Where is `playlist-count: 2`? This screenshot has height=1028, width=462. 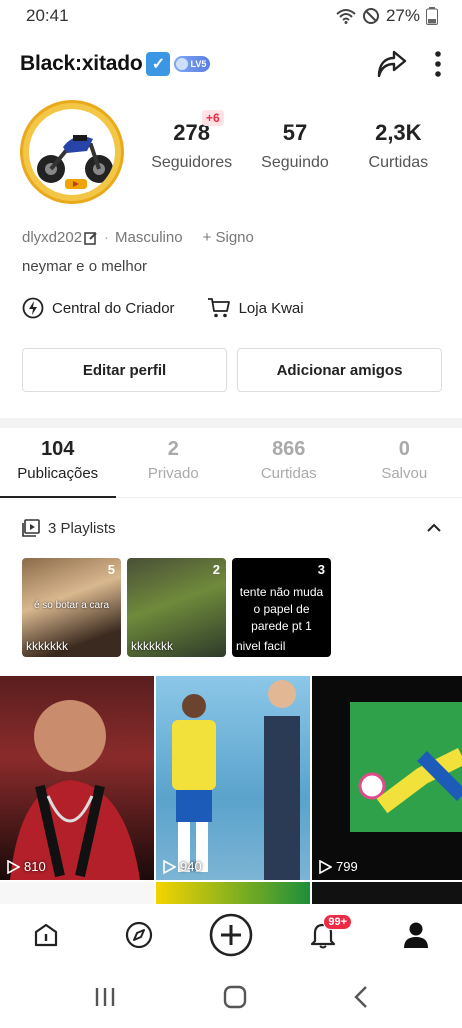
playlist-count: 2 is located at coordinates (216, 569).